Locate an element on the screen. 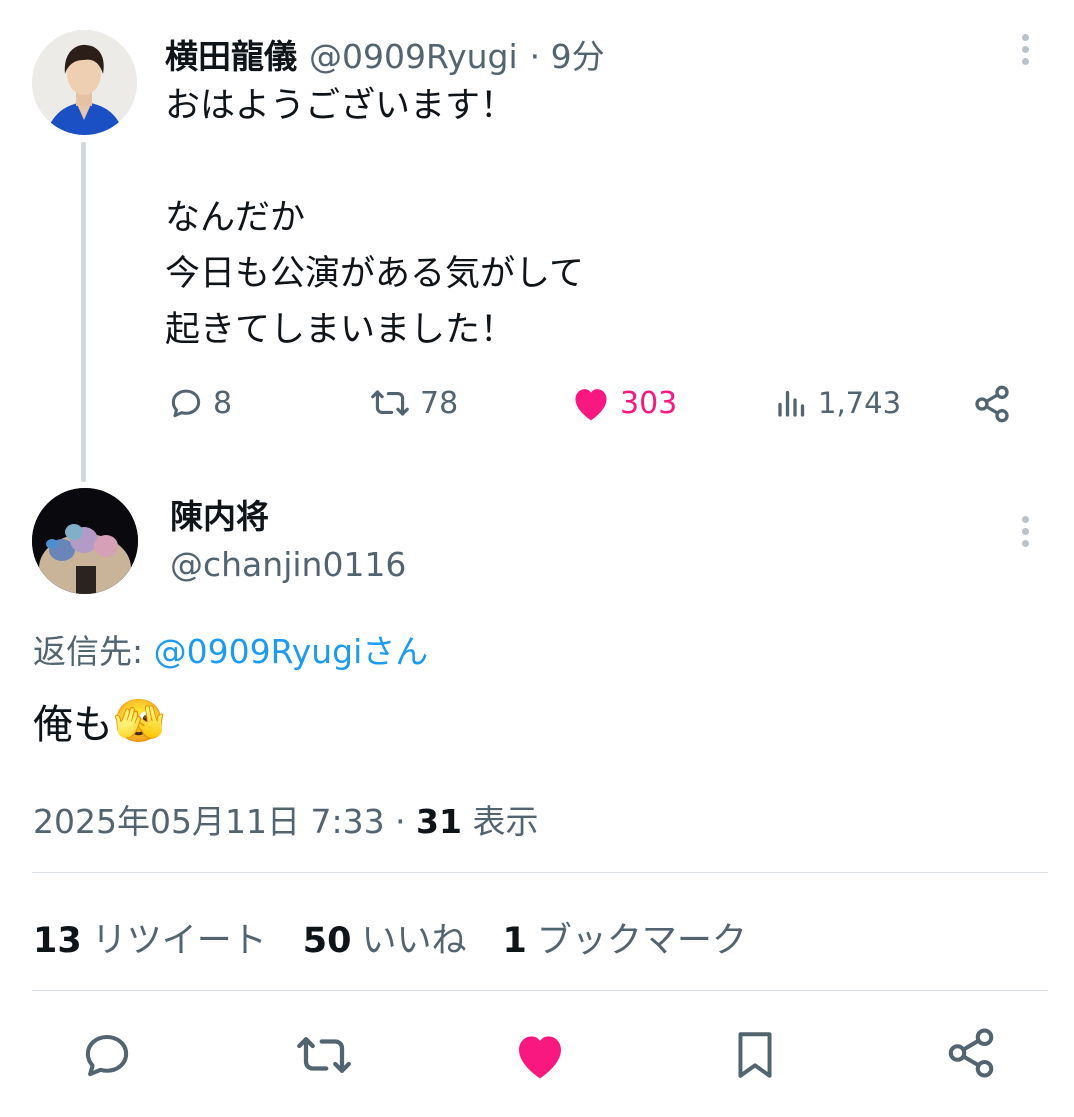  parent-like-action: 303 is located at coordinates (623, 403).